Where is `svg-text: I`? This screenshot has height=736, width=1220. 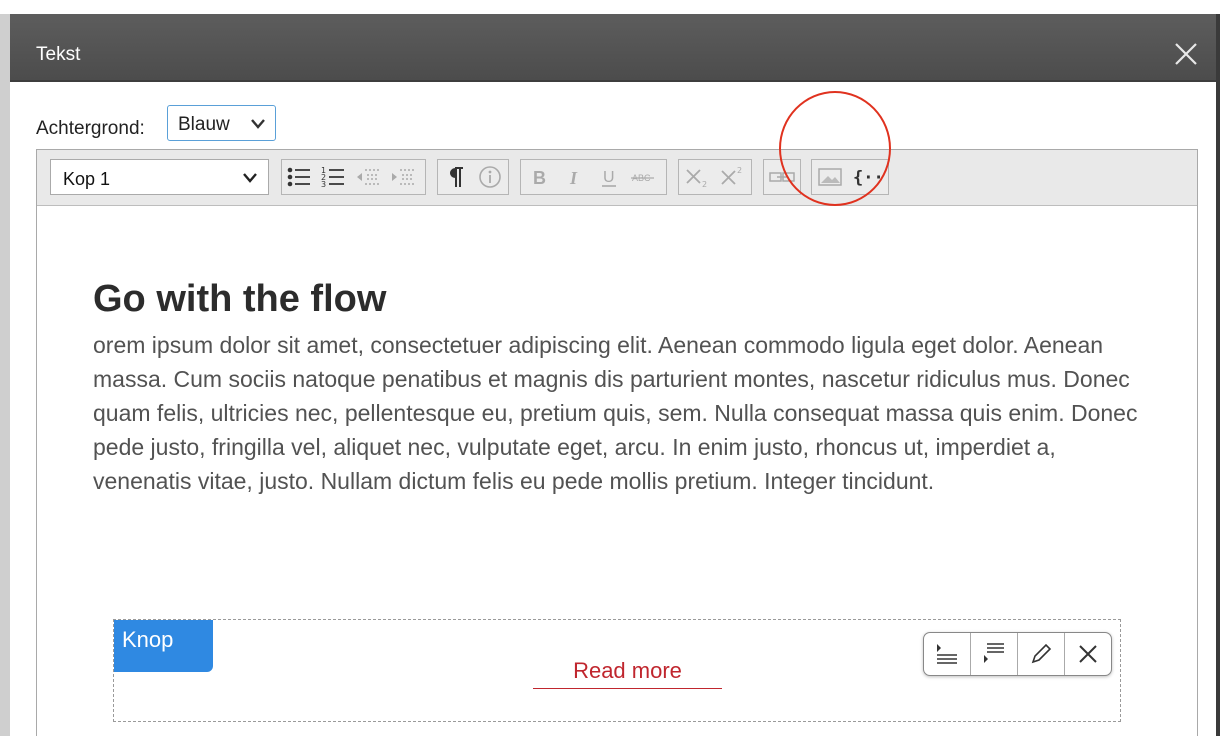
svg-text: I is located at coordinates (573, 178).